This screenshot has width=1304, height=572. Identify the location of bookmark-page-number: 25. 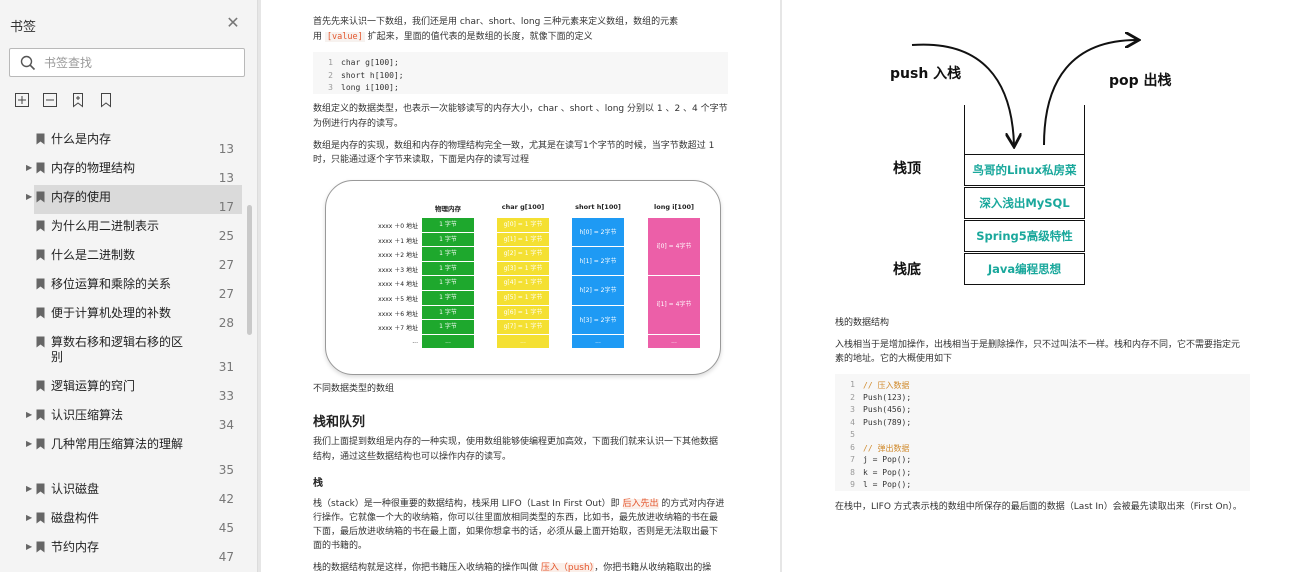
(226, 236).